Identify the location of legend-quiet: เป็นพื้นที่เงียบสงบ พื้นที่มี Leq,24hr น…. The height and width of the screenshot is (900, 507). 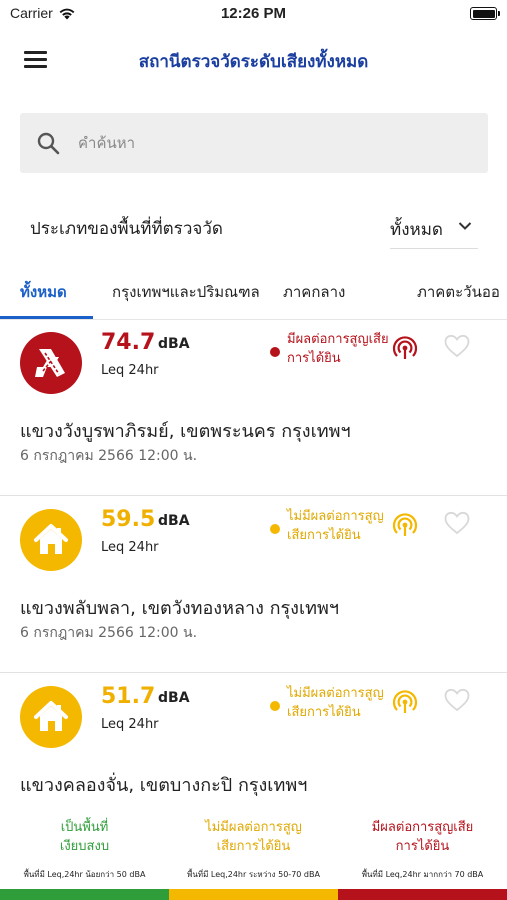
(84, 855).